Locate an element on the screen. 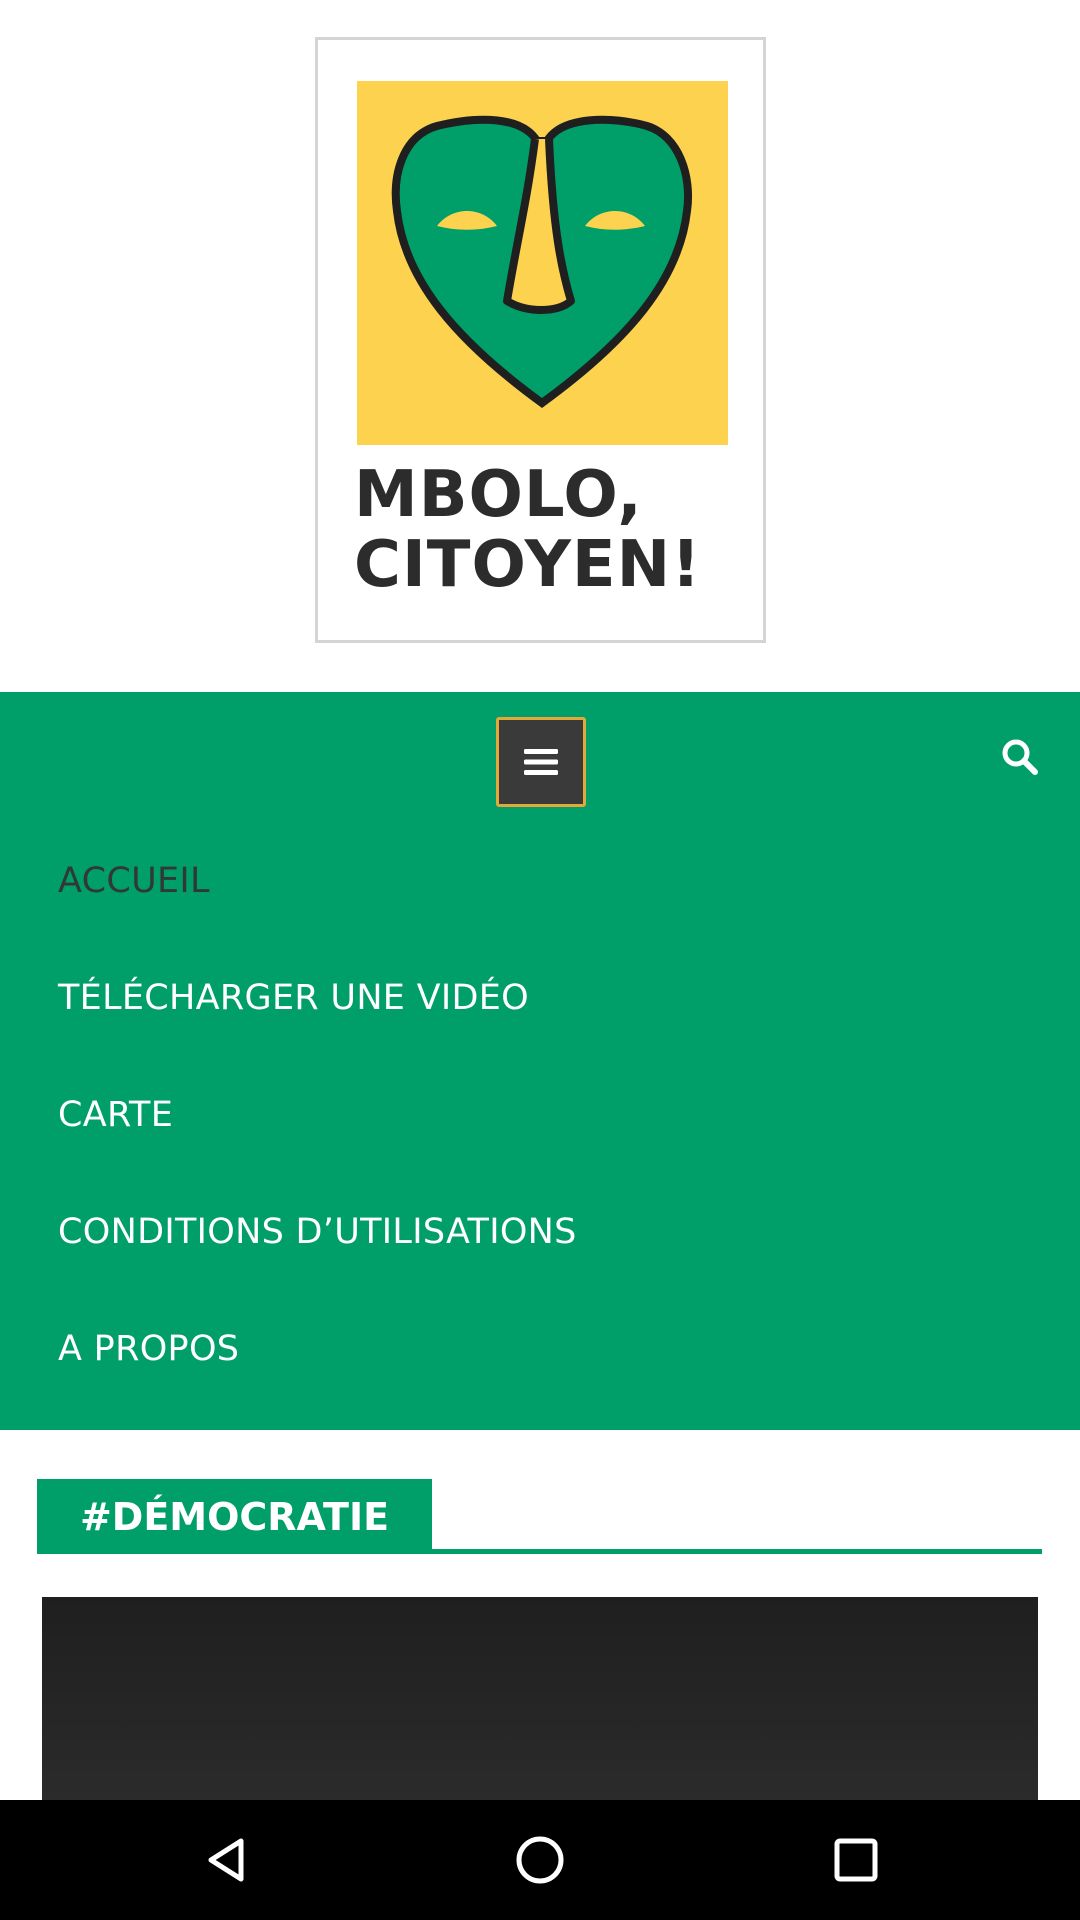 This screenshot has height=1920, width=1080. search-icon is located at coordinates (1020, 757).